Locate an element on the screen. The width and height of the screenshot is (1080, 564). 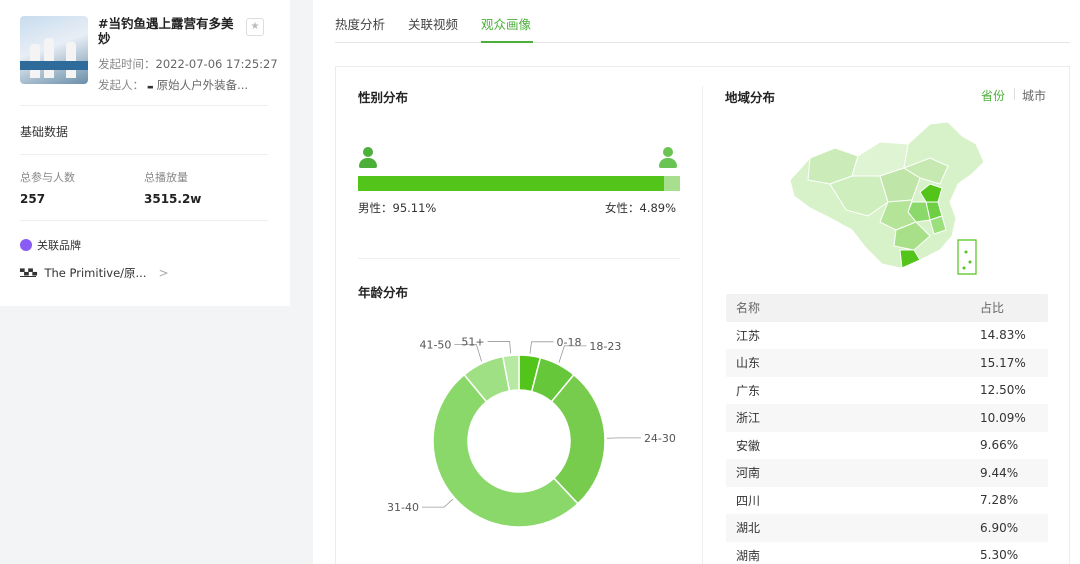
plays-value: 3515.2w is located at coordinates (173, 199).